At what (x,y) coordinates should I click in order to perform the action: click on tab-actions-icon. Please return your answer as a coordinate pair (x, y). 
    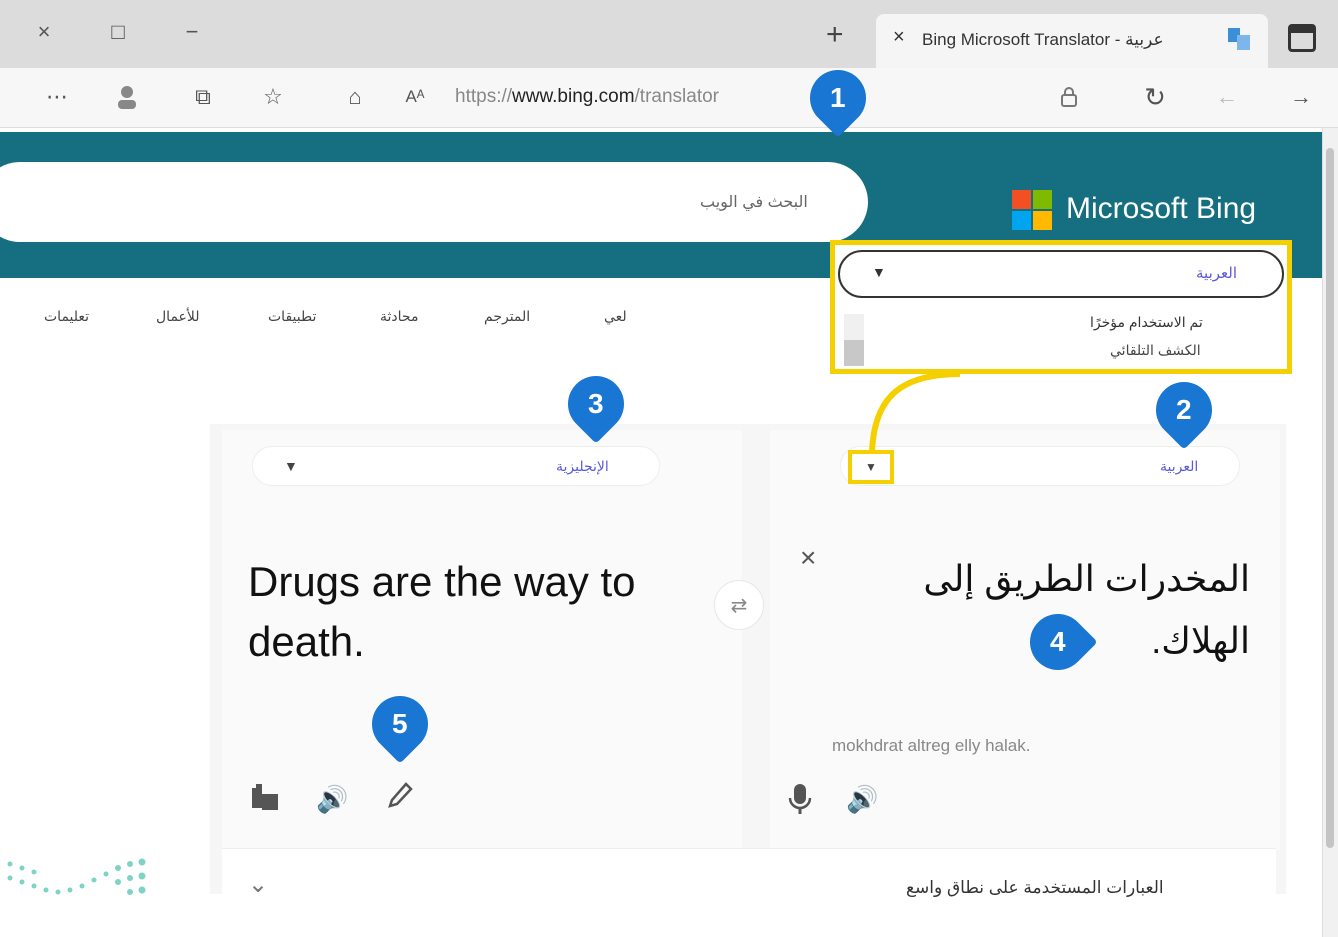
    Looking at the image, I should click on (1302, 38).